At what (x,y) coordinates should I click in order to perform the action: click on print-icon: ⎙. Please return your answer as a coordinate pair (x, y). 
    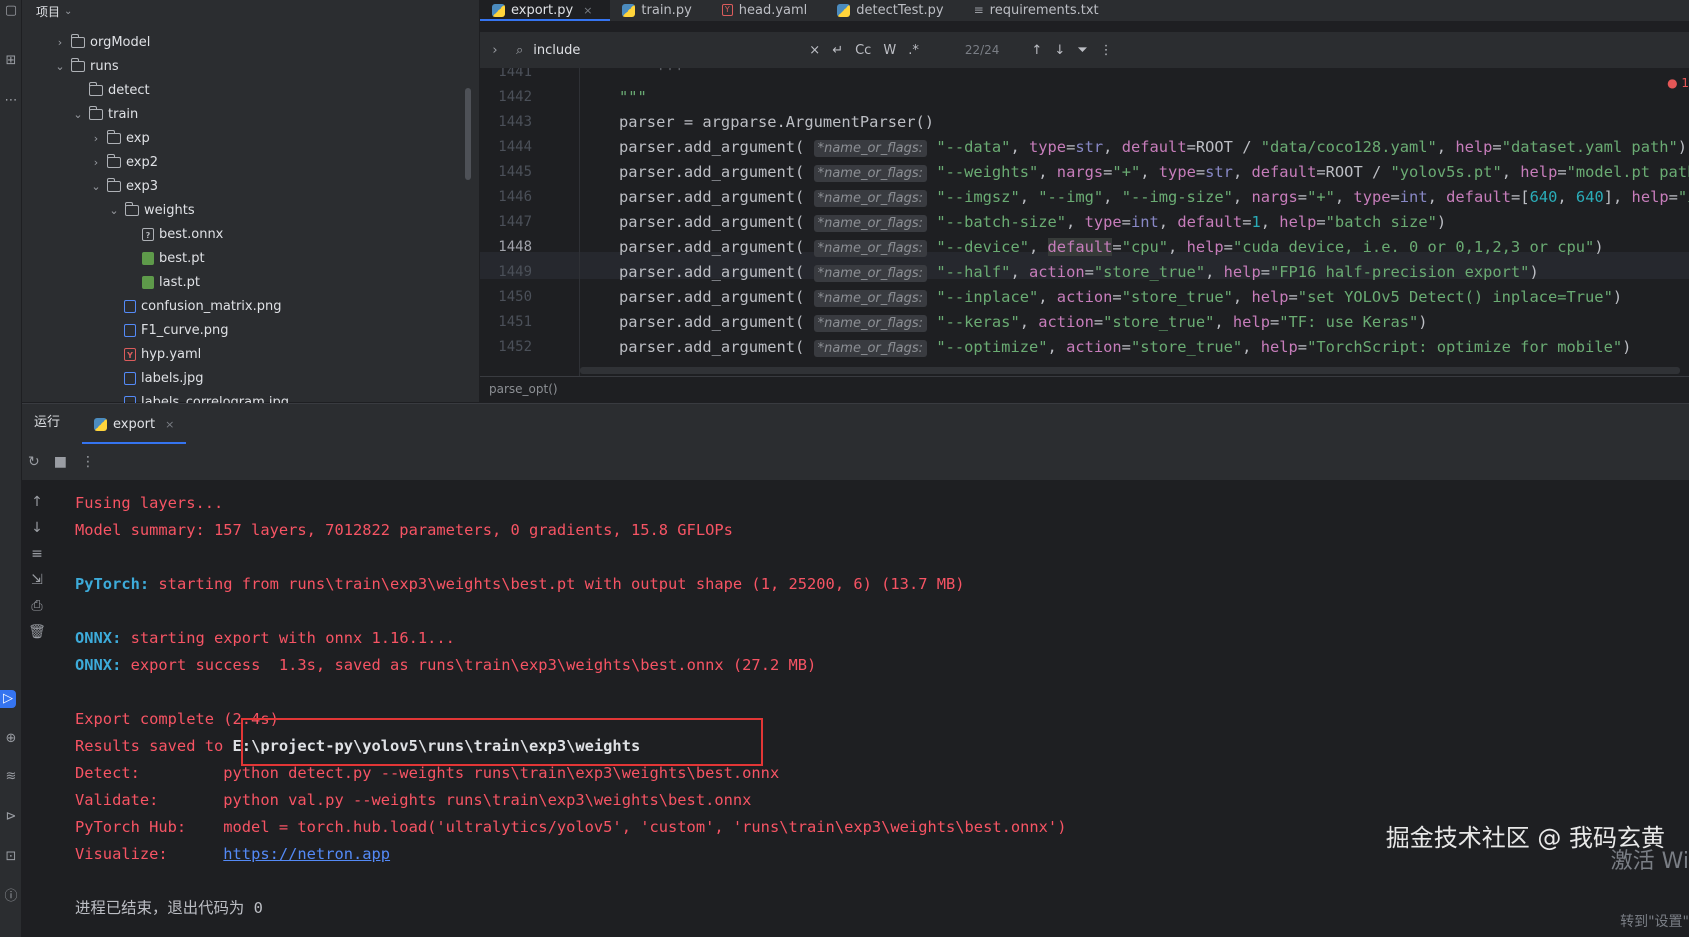
    Looking at the image, I should click on (37, 606).